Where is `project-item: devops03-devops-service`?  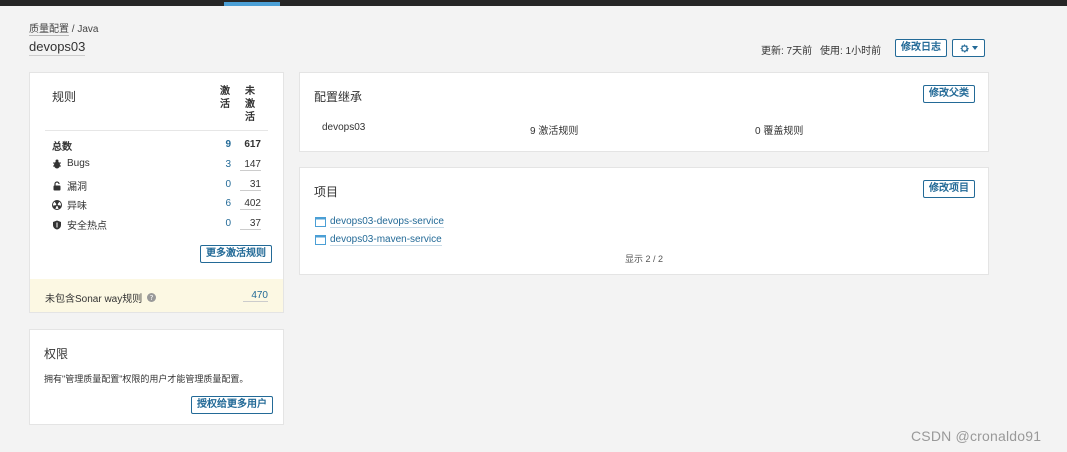 project-item: devops03-devops-service is located at coordinates (379, 222).